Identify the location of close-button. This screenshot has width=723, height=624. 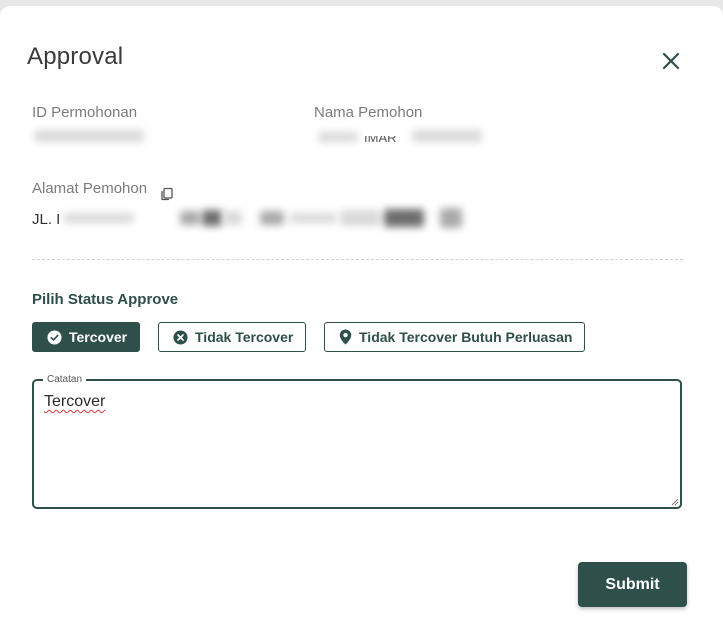
(671, 61).